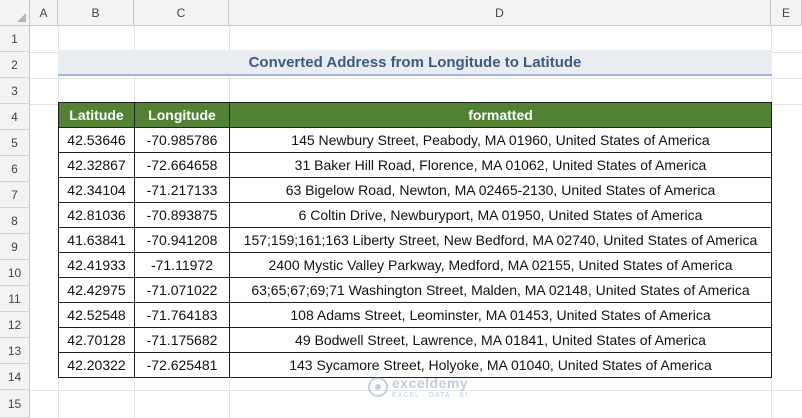 This screenshot has height=418, width=802. I want to click on exceldemy-logo-icon, so click(378, 387).